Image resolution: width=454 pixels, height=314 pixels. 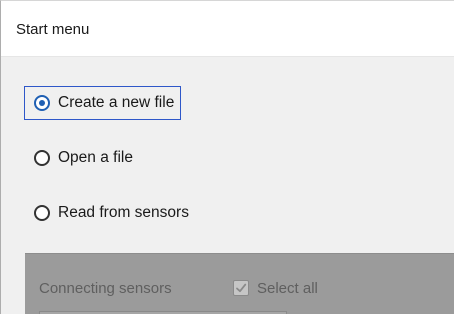 I want to click on connecting-sensors-label: Connecting sensors, so click(x=105, y=288).